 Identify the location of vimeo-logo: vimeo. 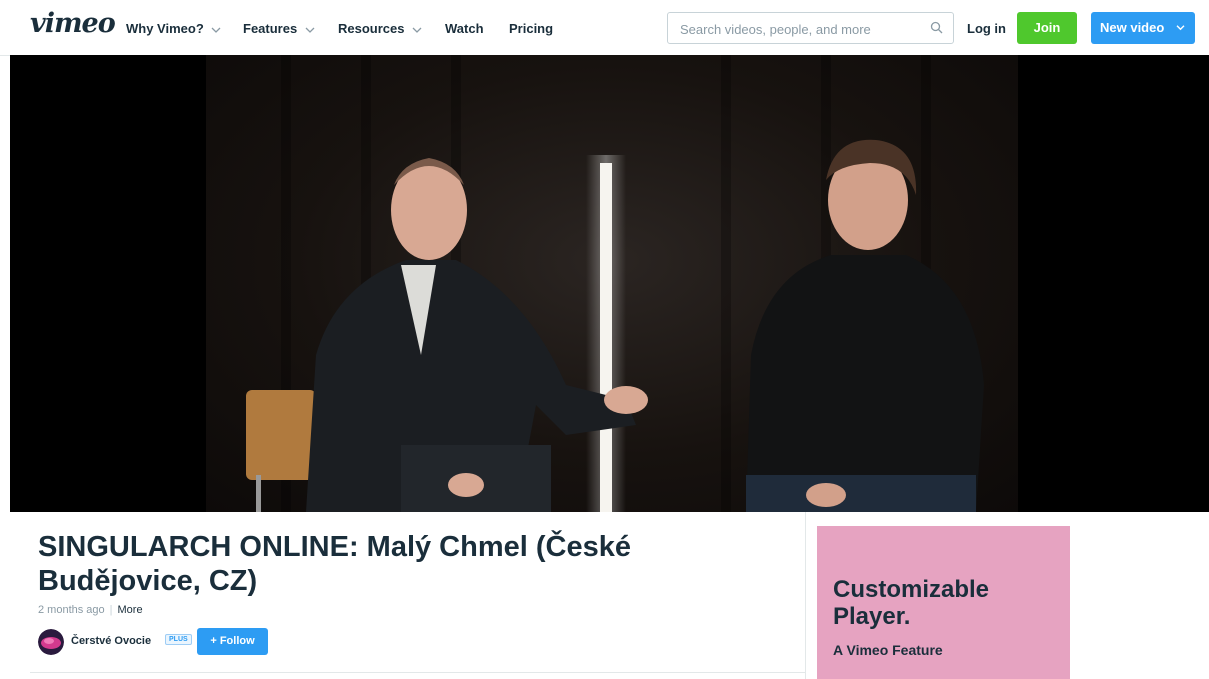
(73, 23).